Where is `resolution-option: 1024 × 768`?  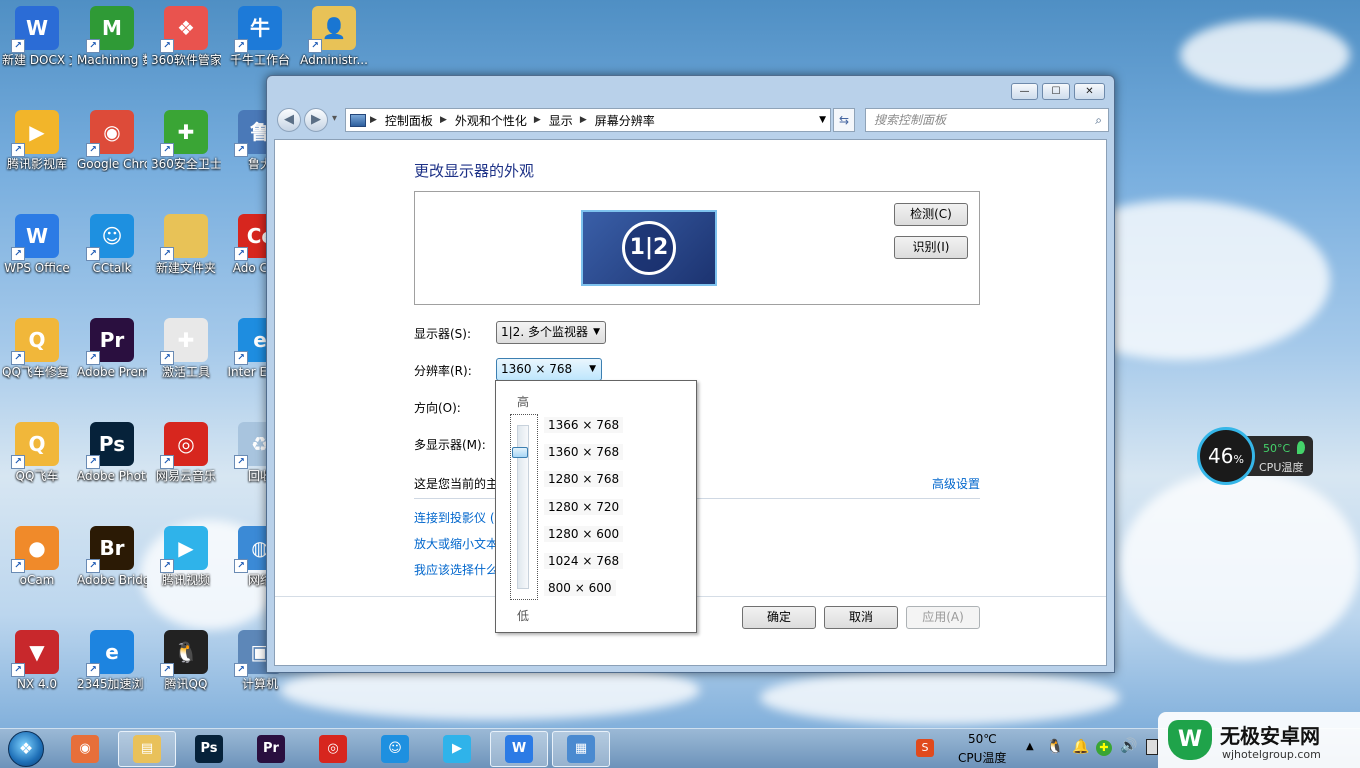 resolution-option: 1024 × 768 is located at coordinates (584, 561).